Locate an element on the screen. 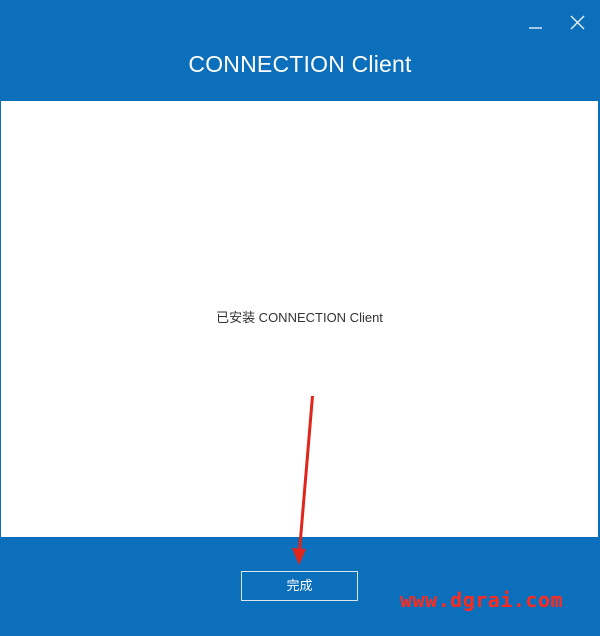  finish-button: 完成 is located at coordinates (299, 586).